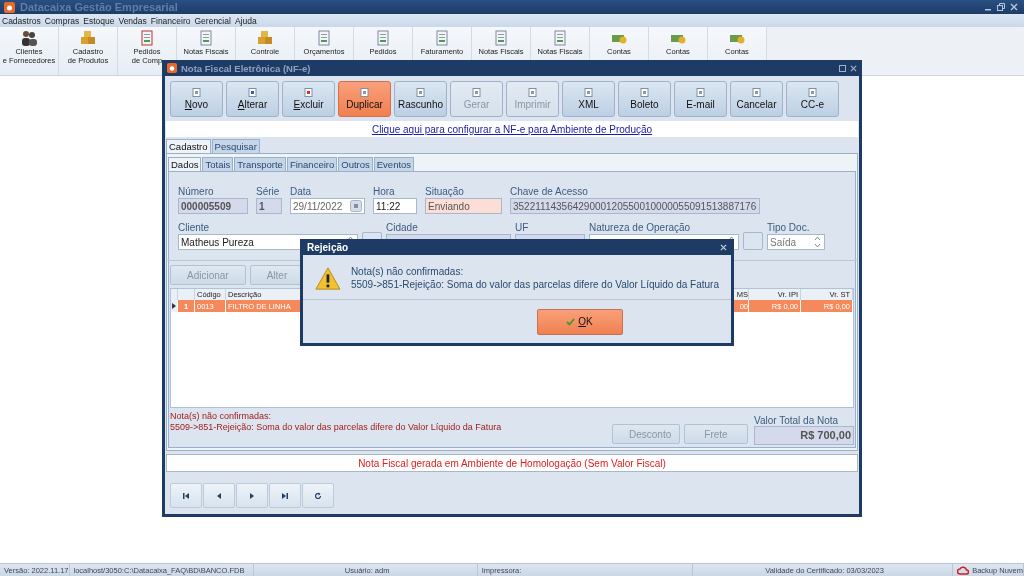 This screenshot has width=1024, height=576. Describe the element at coordinates (308, 99) in the screenshot. I see `toolbar-button: Excluir` at that location.